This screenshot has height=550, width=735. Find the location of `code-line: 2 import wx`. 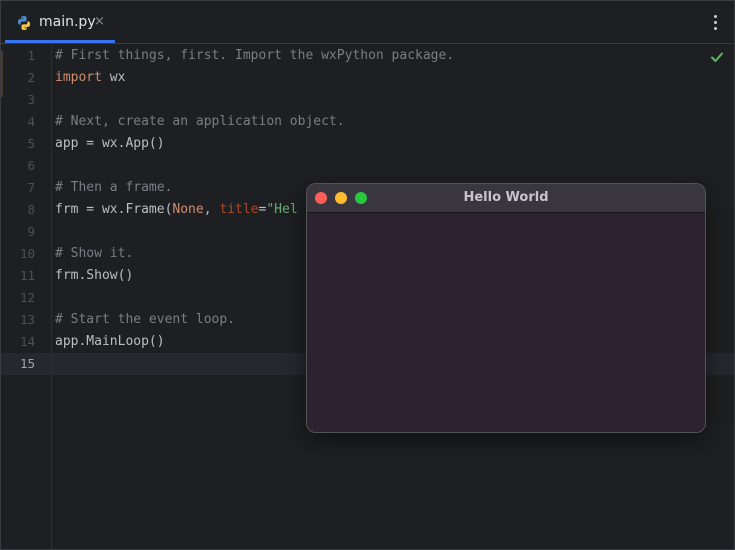

code-line: 2 import wx is located at coordinates (367, 78).